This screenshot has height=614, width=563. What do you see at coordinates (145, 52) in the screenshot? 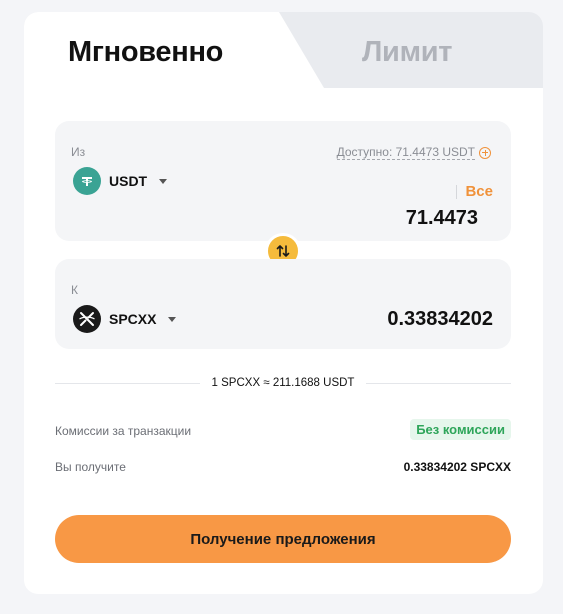
I see `tab-instant-label: Мгновенно` at bounding box center [145, 52].